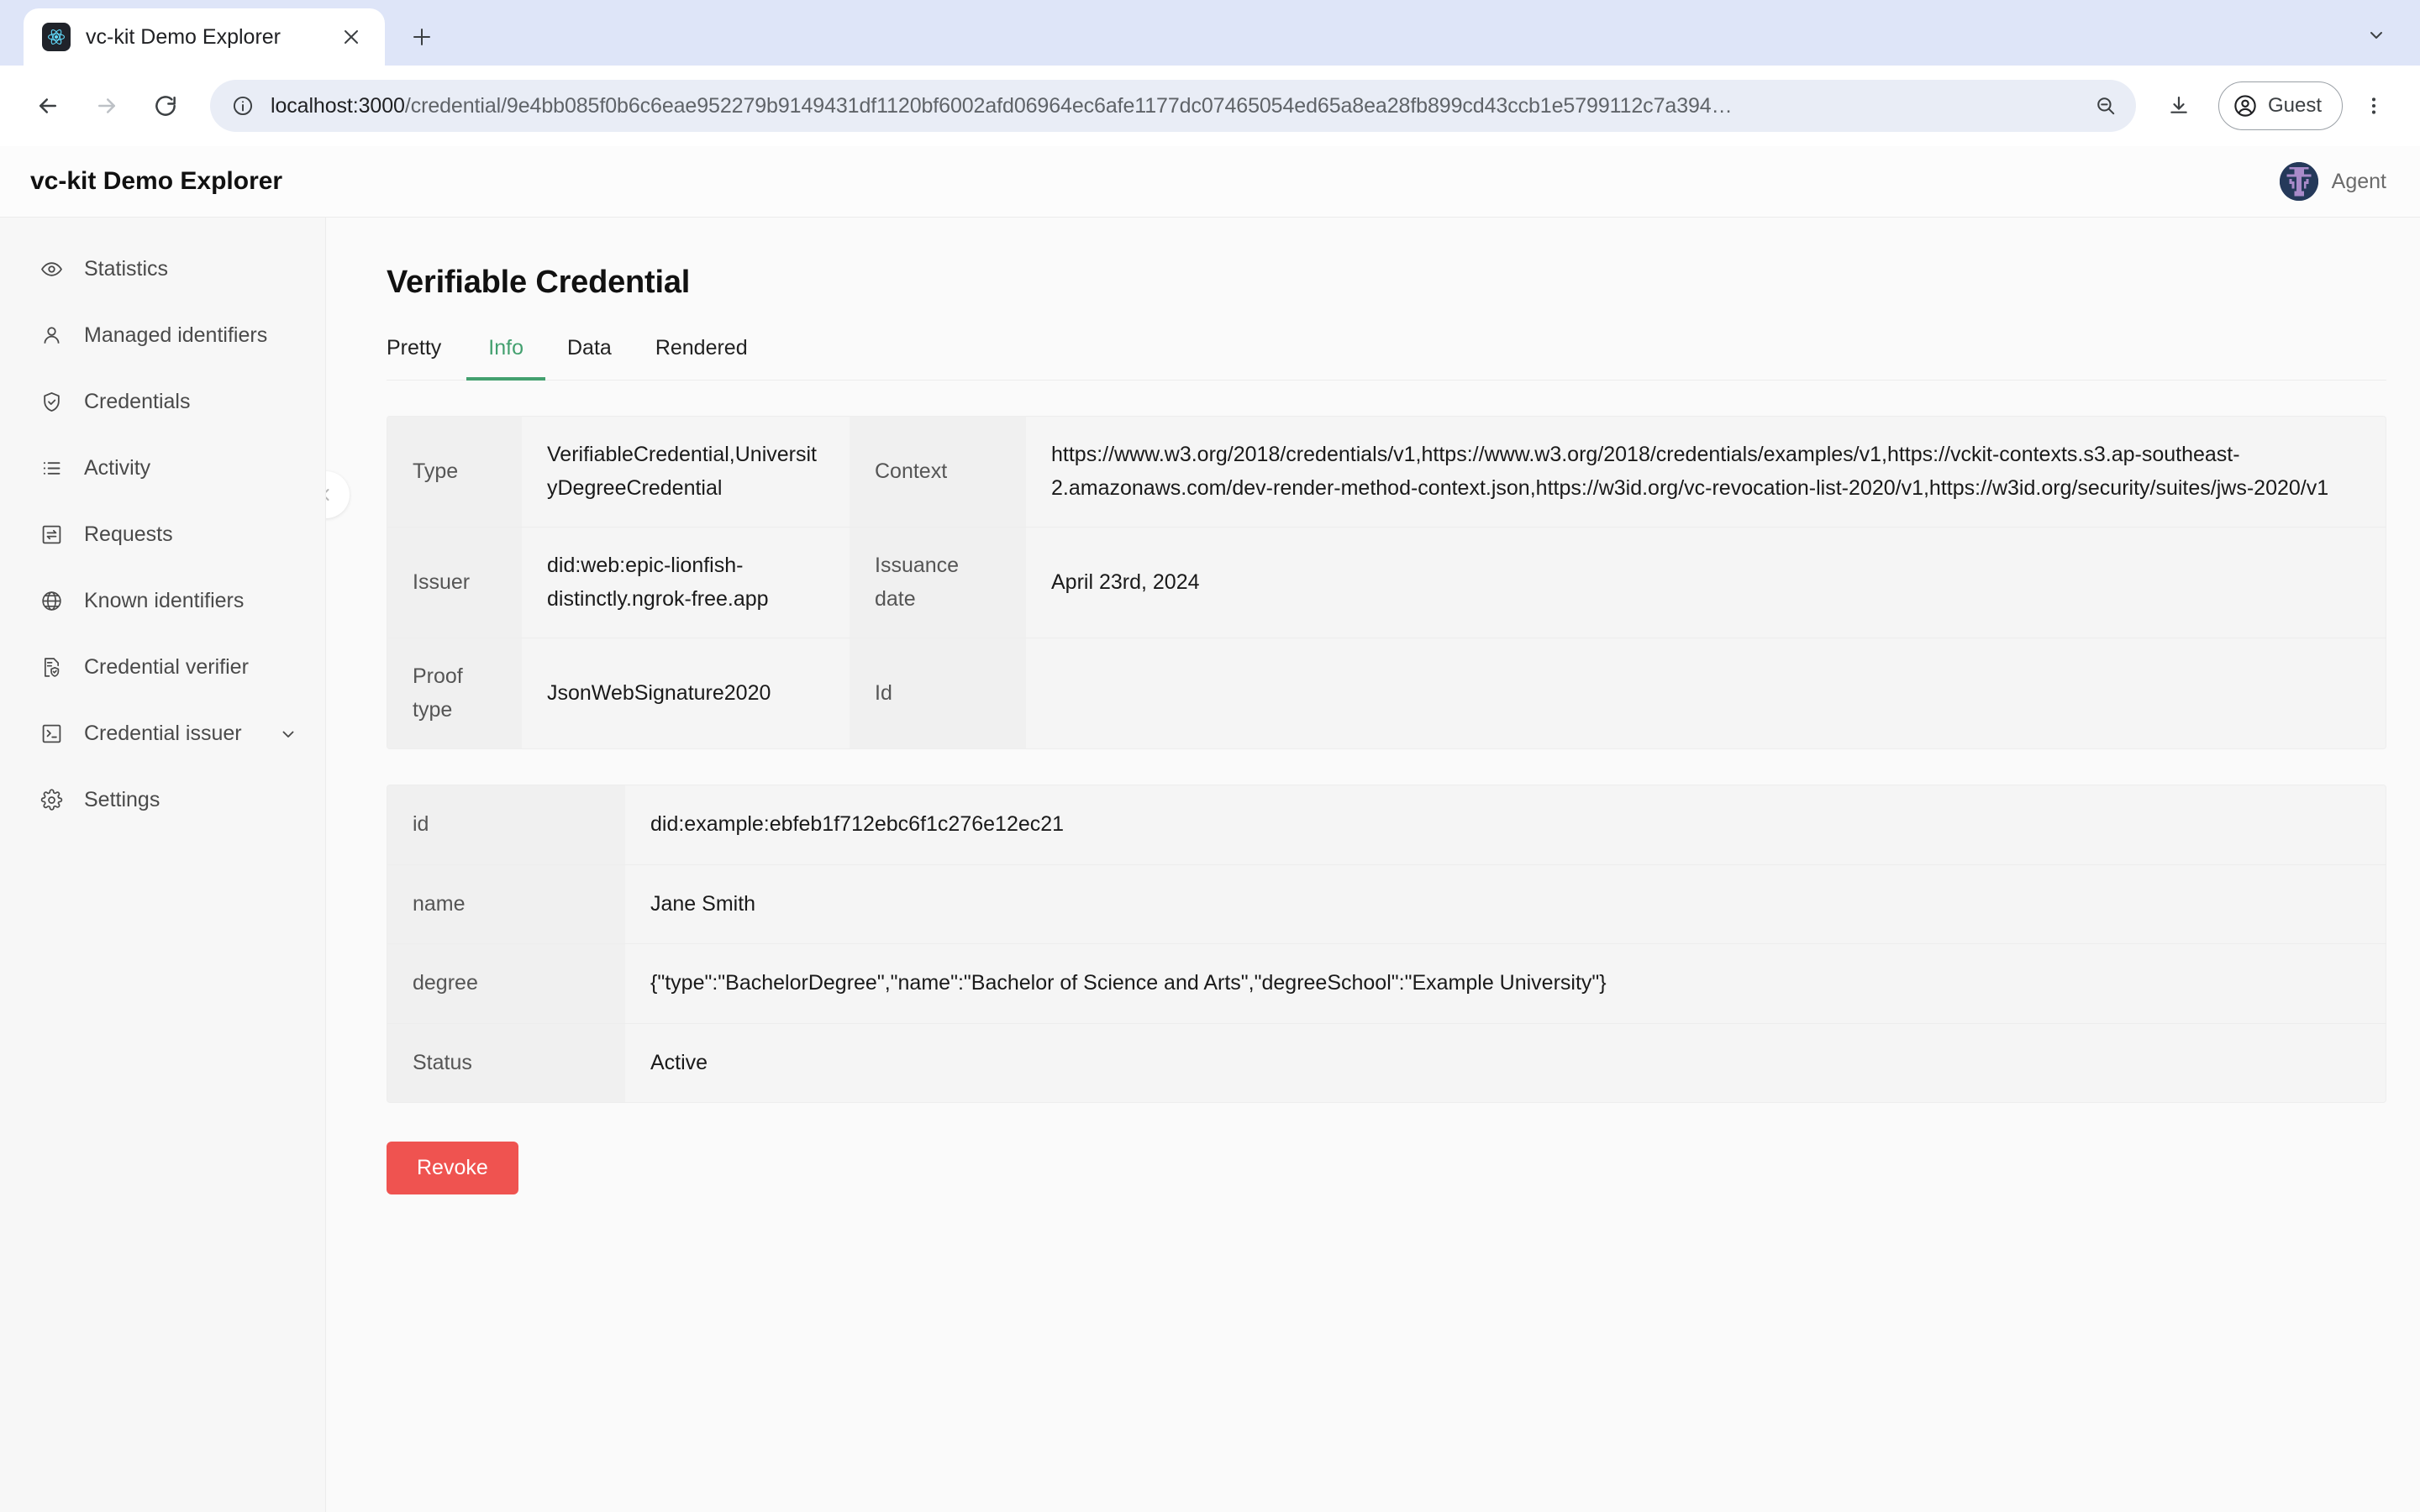 This screenshot has width=2420, height=1512. What do you see at coordinates (539, 282) in the screenshot?
I see `page-title: Verifiable Credential` at bounding box center [539, 282].